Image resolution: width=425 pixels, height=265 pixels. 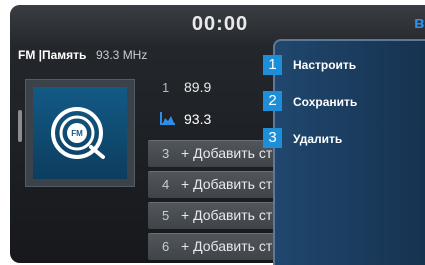 I want to click on bluetooth-icon: ʙ, so click(x=419, y=23).